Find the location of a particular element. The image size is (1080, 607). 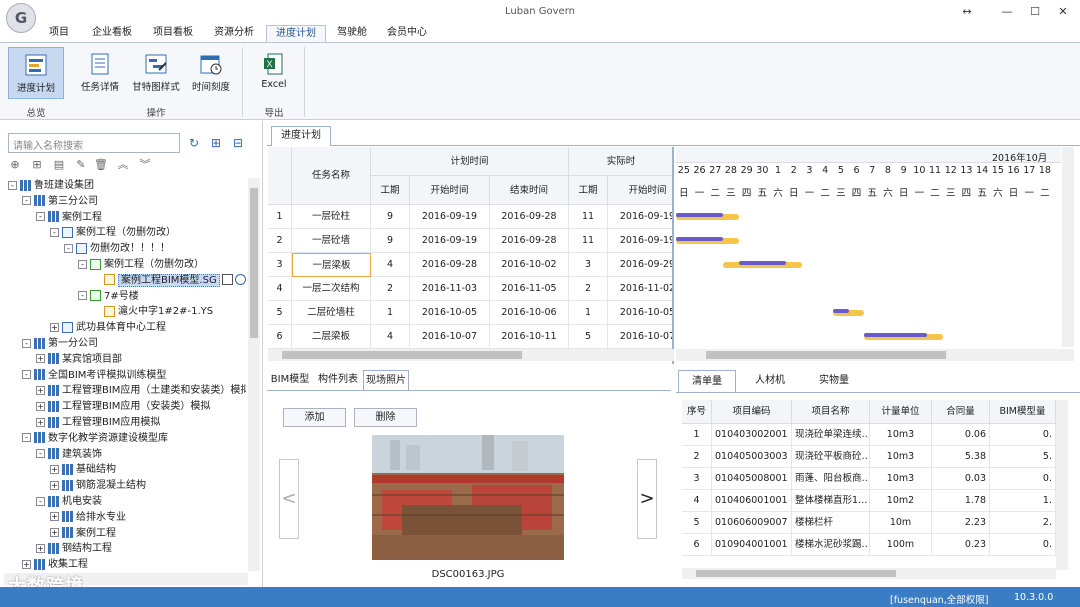

task-cell-dur: 9 is located at coordinates (390, 241).